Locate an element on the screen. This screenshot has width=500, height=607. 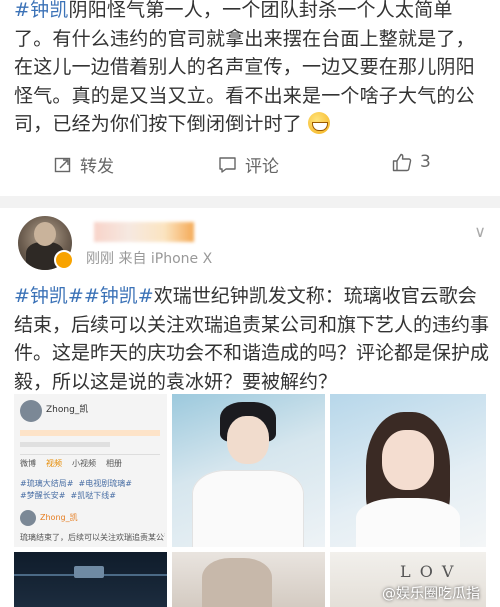
repost-icon is located at coordinates (62, 164).